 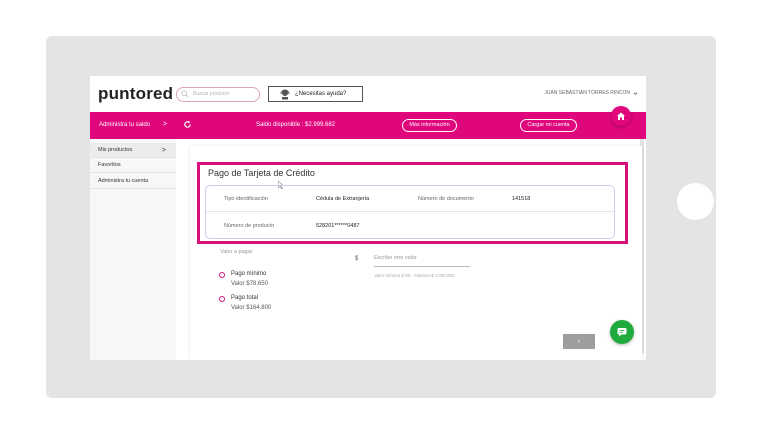 I want to click on home-icon, so click(x=621, y=116).